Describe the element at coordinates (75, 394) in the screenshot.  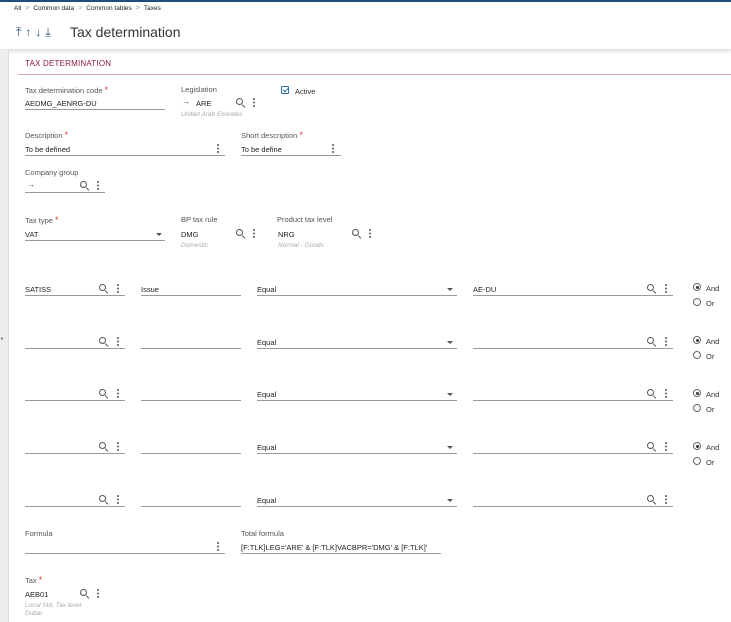
I see `condition-3-field-input` at that location.